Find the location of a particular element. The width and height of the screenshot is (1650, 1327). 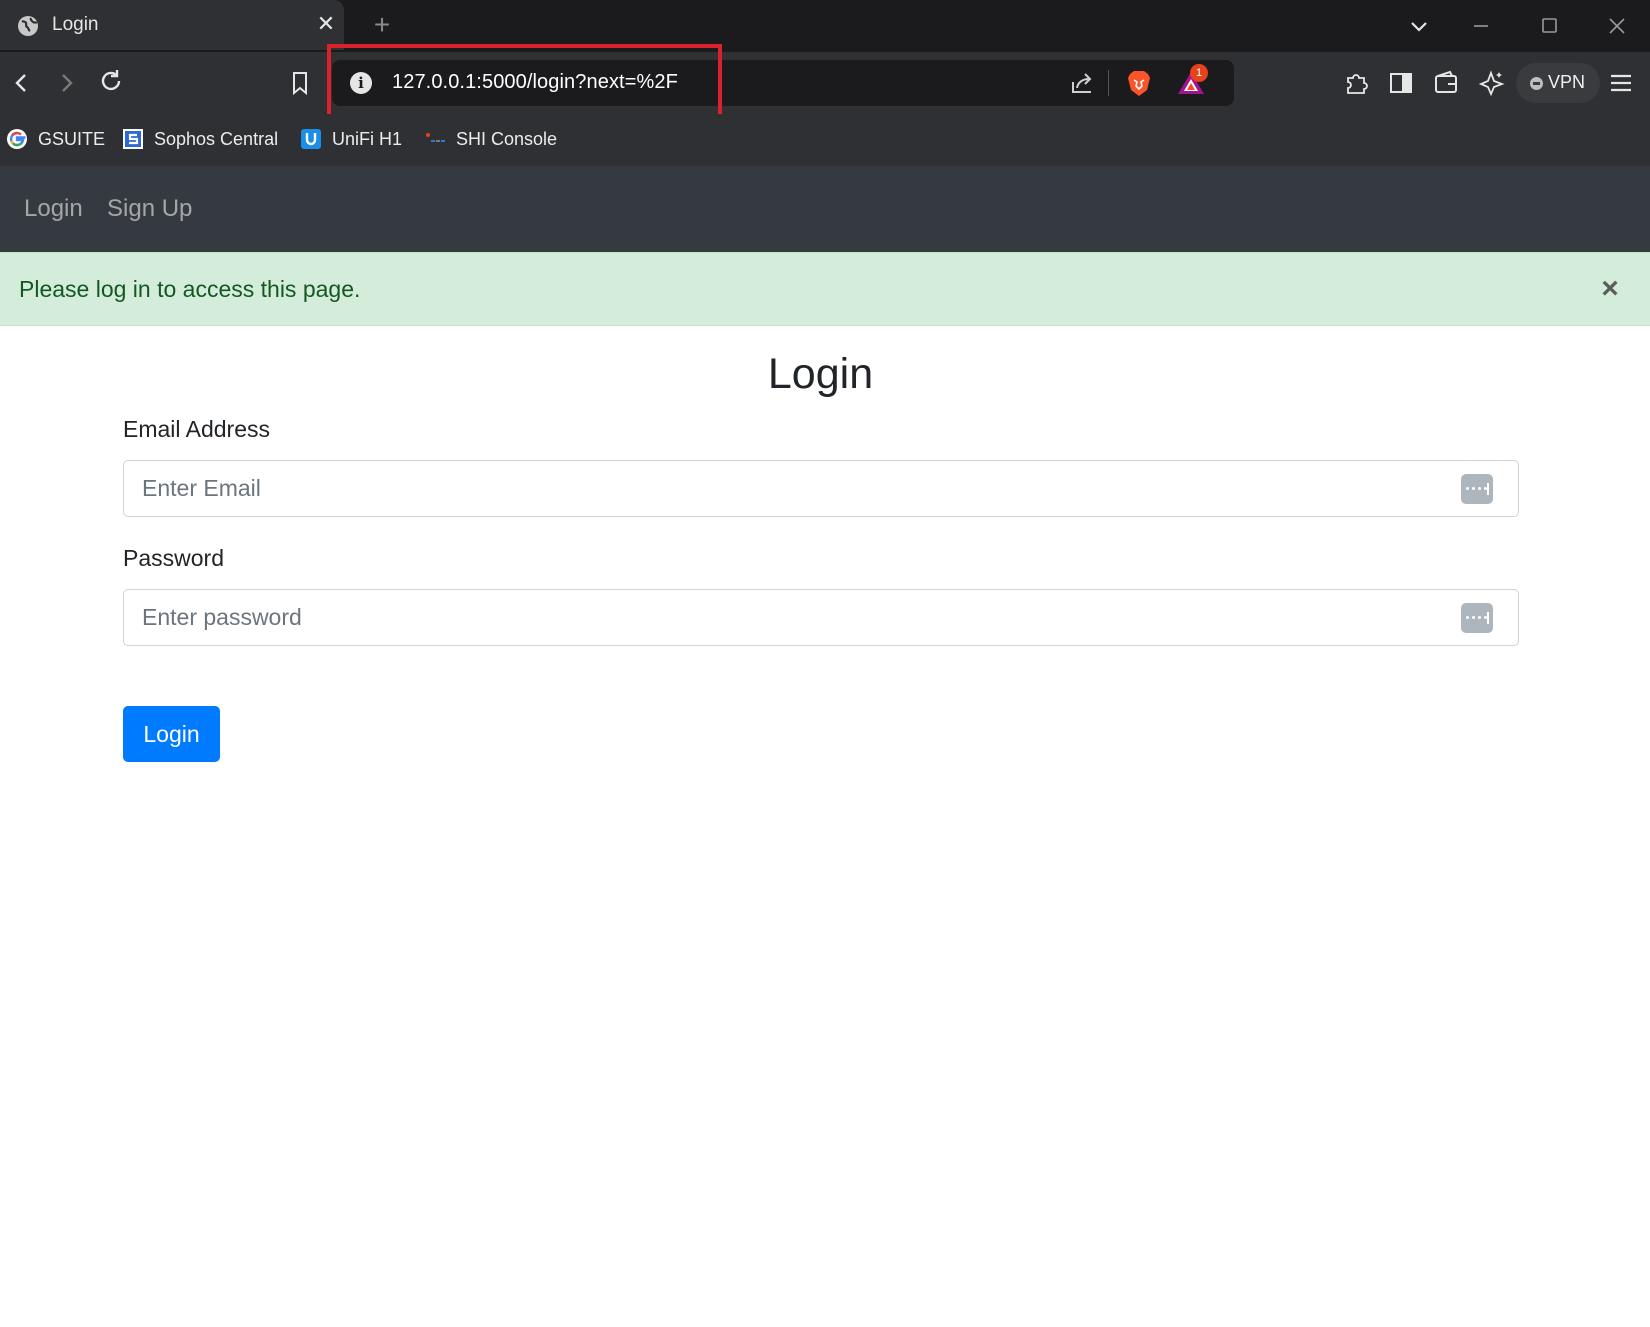

browser-toolbar: i 127.0.0.1:5000/login?next=%2F 1 VPN is located at coordinates (825, 83).